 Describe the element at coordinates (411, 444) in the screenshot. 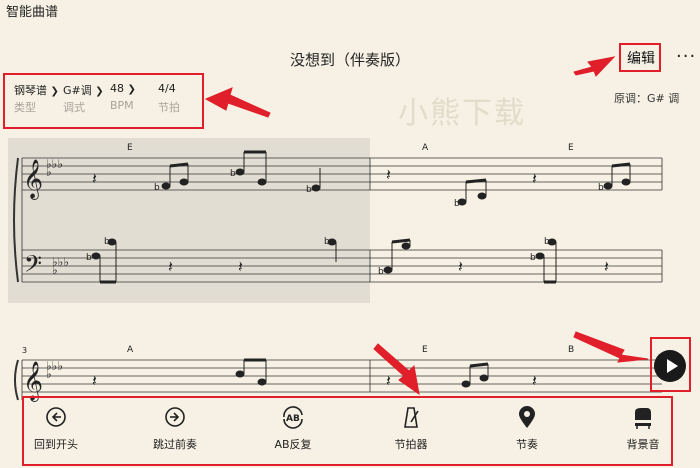

I see `toolbar-label: 节拍器` at that location.